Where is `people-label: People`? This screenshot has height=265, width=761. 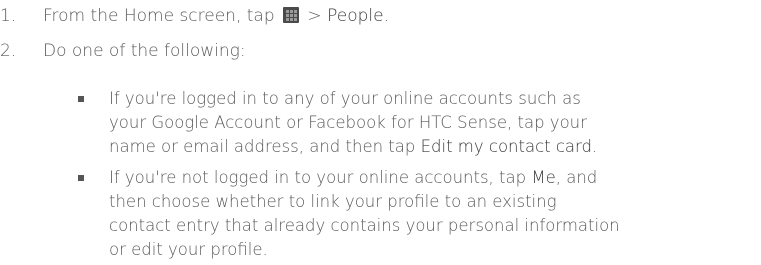 people-label: People is located at coordinates (355, 16).